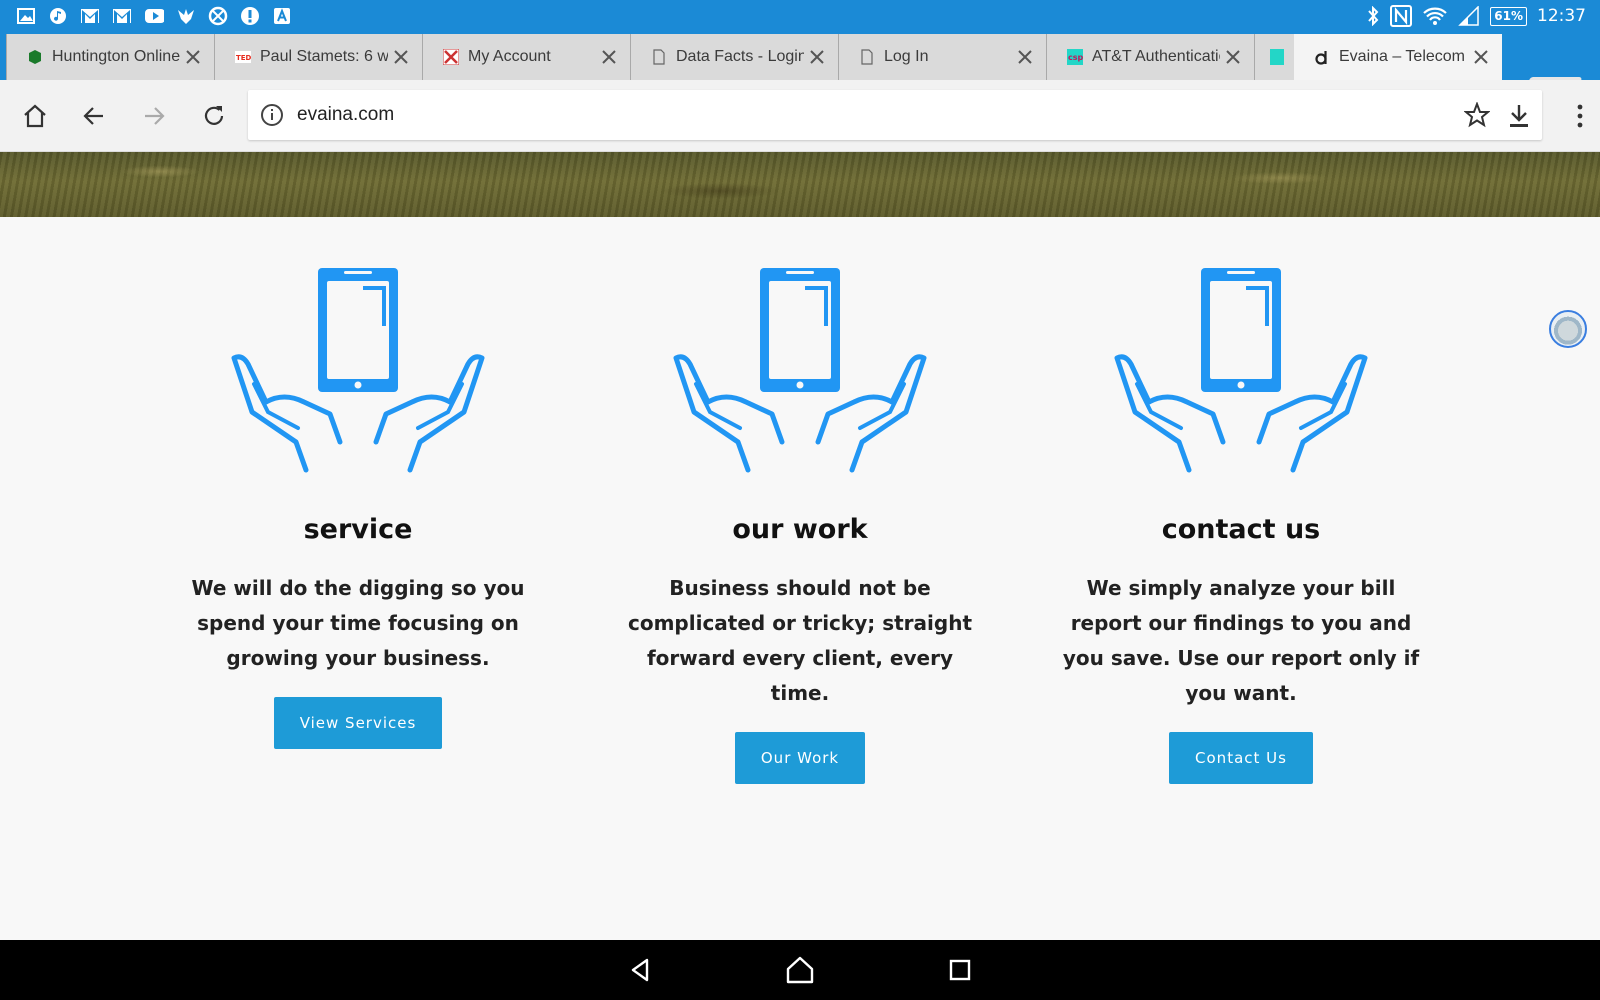  Describe the element at coordinates (740, 56) in the screenshot. I see `tab-title: Data Facts - Login` at that location.